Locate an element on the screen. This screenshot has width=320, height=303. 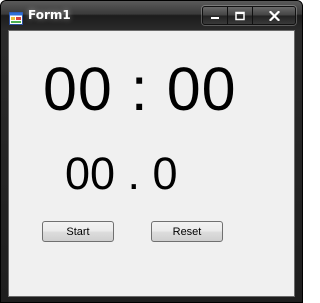
close-icon is located at coordinates (274, 15).